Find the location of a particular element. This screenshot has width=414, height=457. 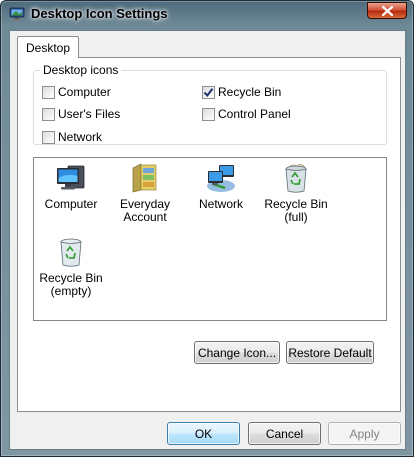

checkbox-recycle-bin-label: Recycle Bin is located at coordinates (250, 92).